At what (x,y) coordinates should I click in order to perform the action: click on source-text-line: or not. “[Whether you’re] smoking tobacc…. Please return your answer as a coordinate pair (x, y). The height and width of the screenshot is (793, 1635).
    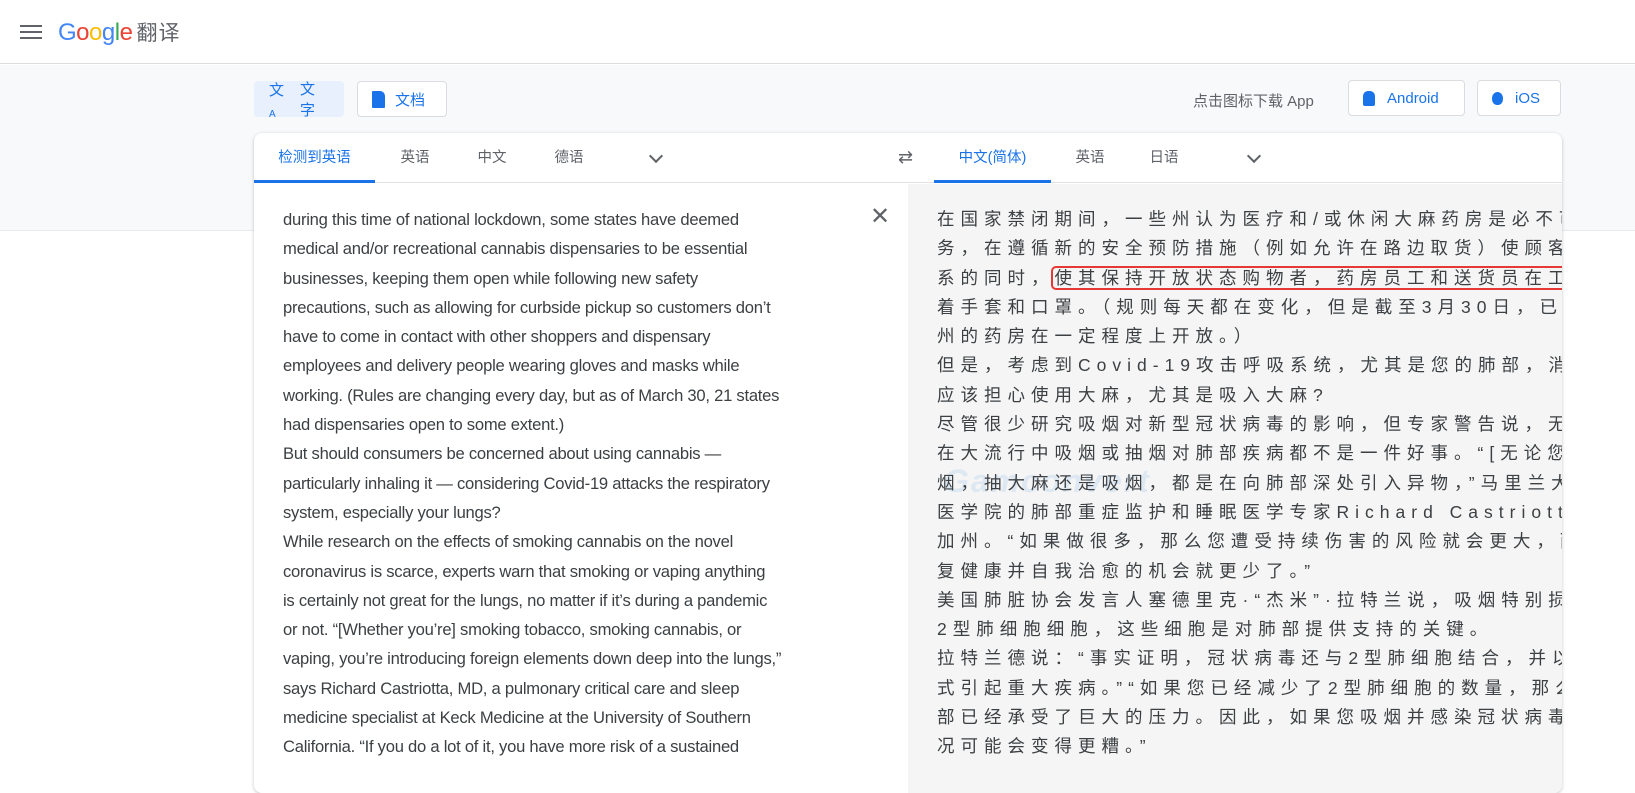
    Looking at the image, I should click on (512, 630).